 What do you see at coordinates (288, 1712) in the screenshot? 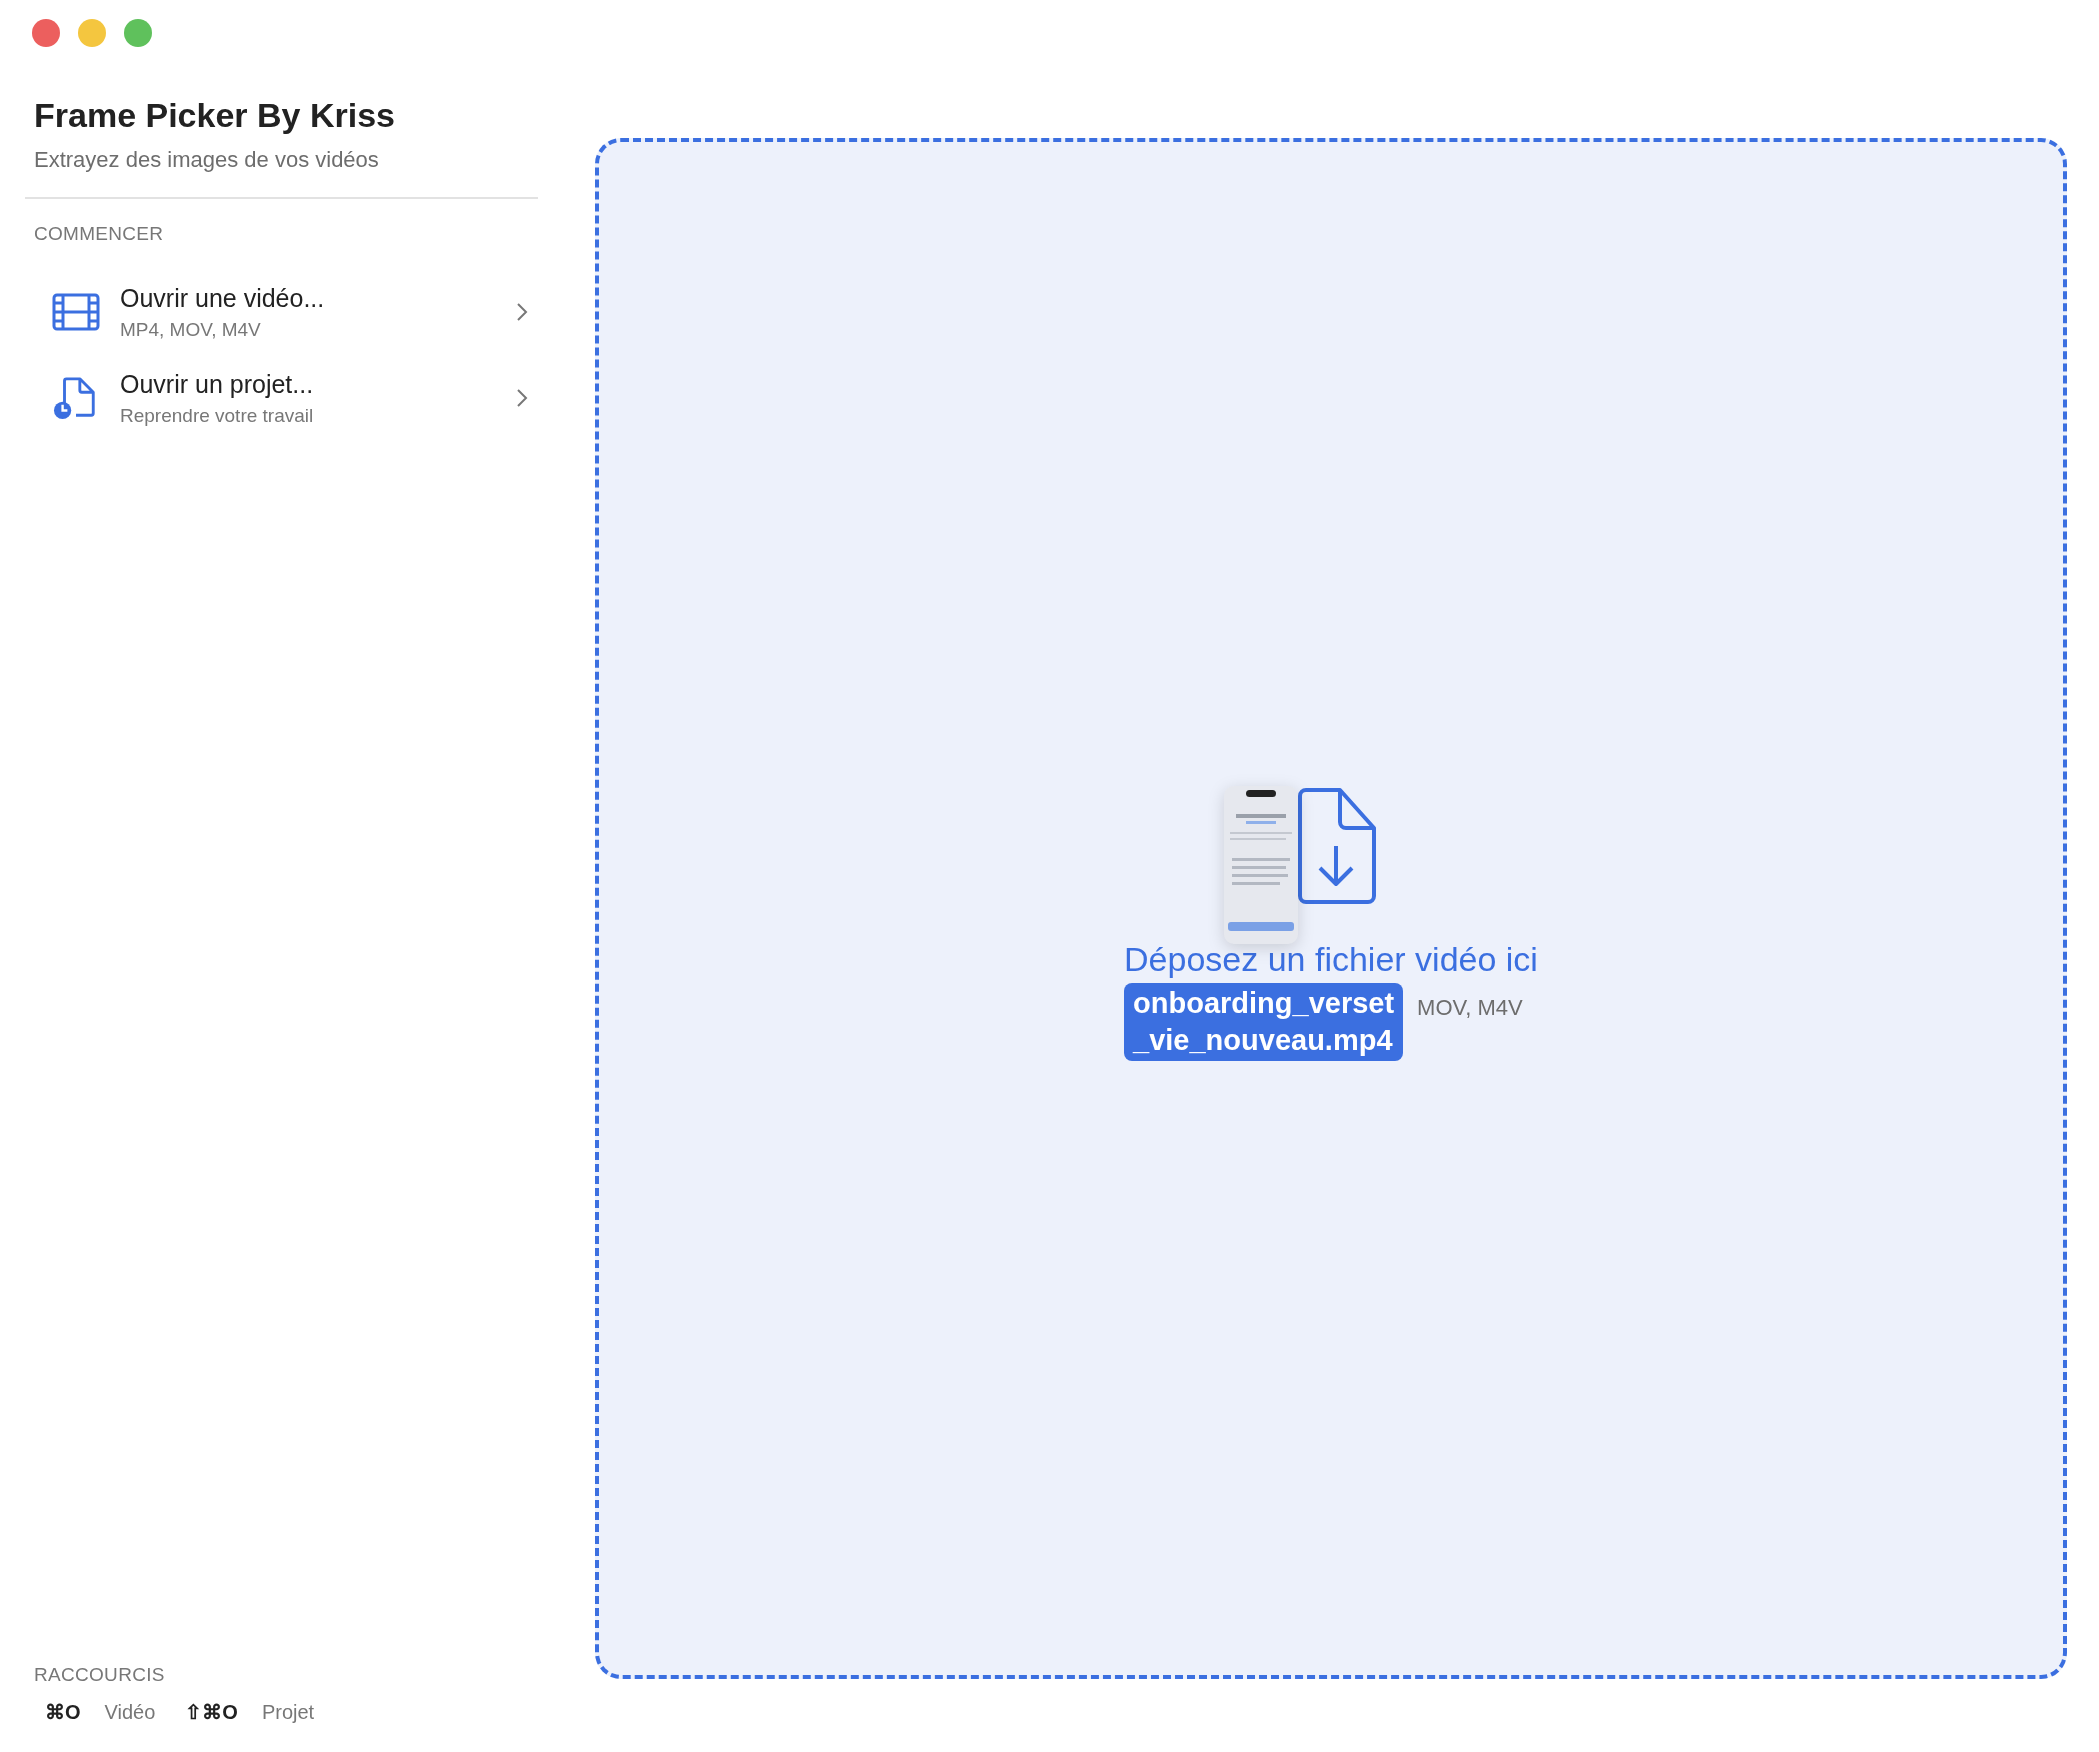
I see `shortcut-label: Projet` at bounding box center [288, 1712].